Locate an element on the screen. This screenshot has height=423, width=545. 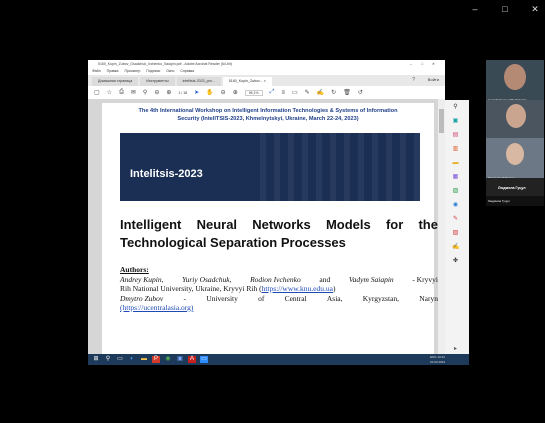
window-controls: – □ ✕ is located at coordinates (505, 9).